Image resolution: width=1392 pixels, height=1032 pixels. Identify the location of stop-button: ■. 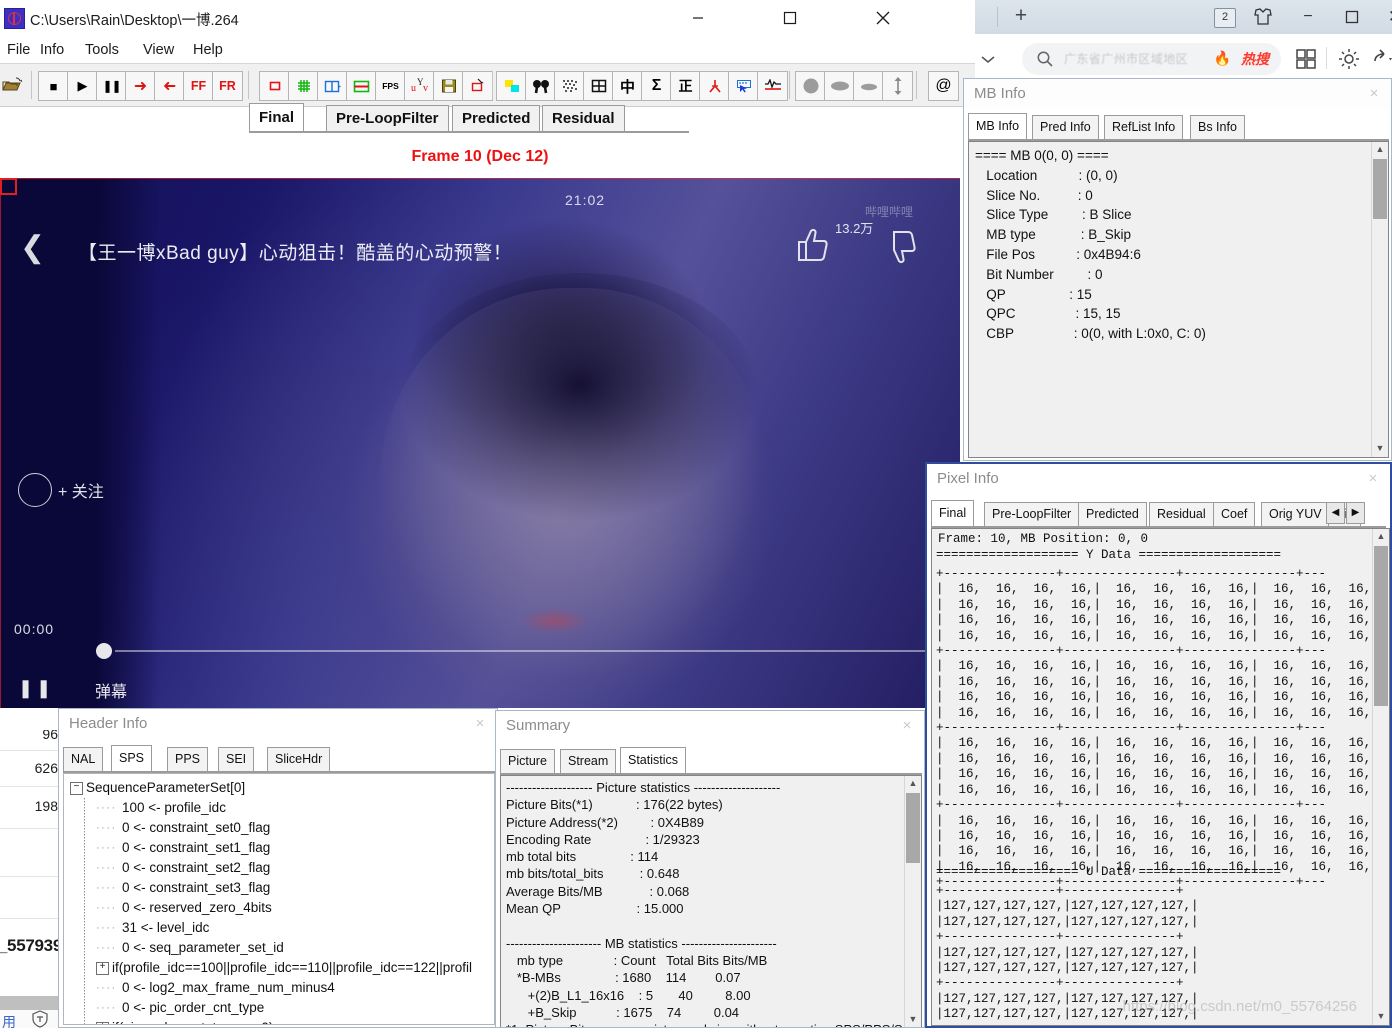
(53, 86).